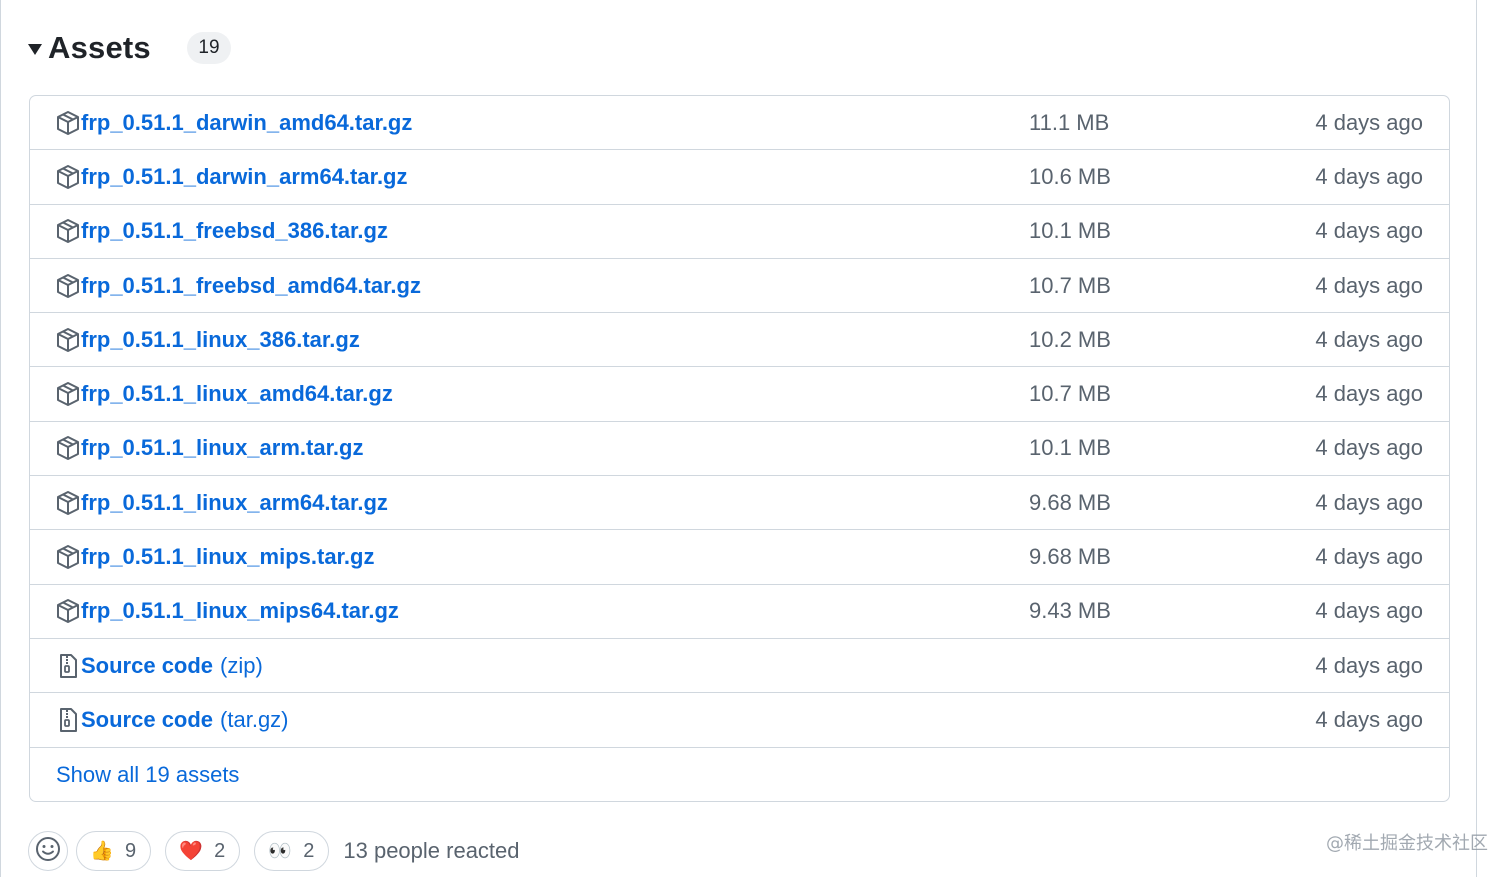 This screenshot has height=877, width=1512. Describe the element at coordinates (280, 851) in the screenshot. I see `eyes-icon: 👀` at that location.